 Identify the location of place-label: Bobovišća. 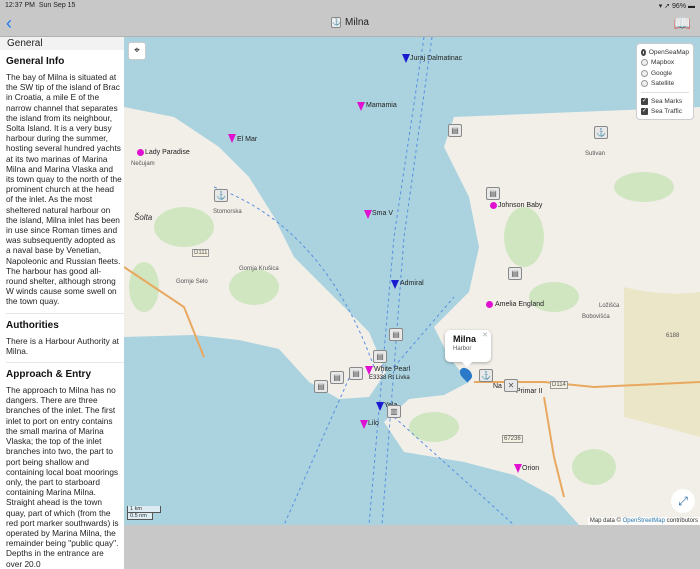
(596, 317).